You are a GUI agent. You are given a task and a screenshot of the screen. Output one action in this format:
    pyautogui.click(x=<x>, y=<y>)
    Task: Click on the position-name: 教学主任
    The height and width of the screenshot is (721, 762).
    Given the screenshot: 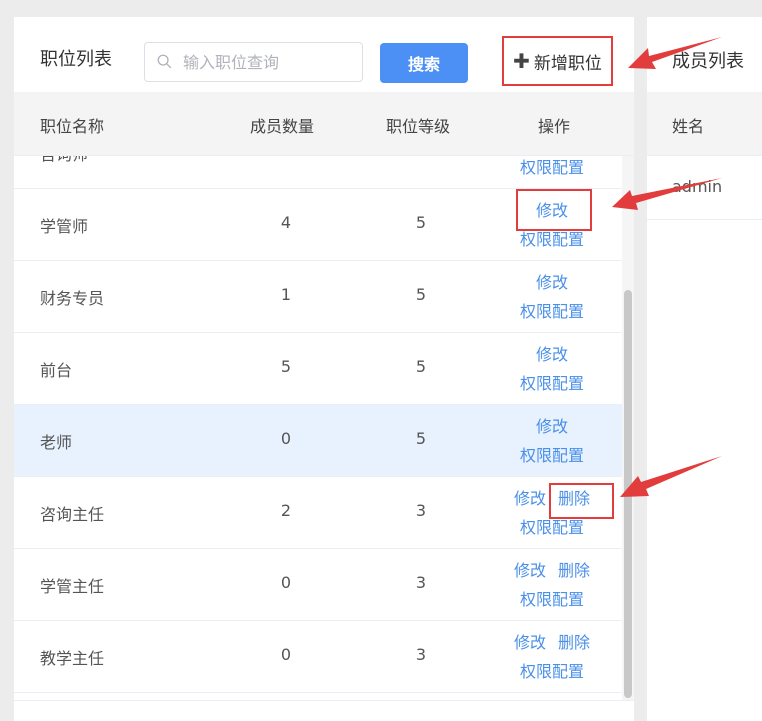 What is the action you would take?
    pyautogui.click(x=72, y=658)
    